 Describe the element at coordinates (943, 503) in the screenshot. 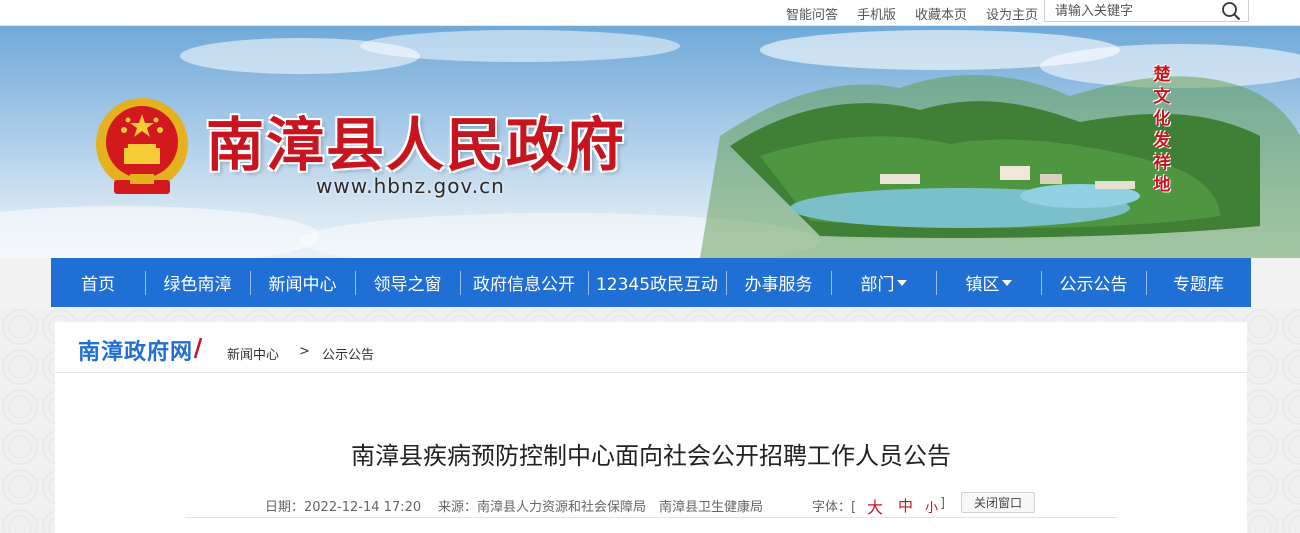

I see `font-size-bracket: ]` at that location.